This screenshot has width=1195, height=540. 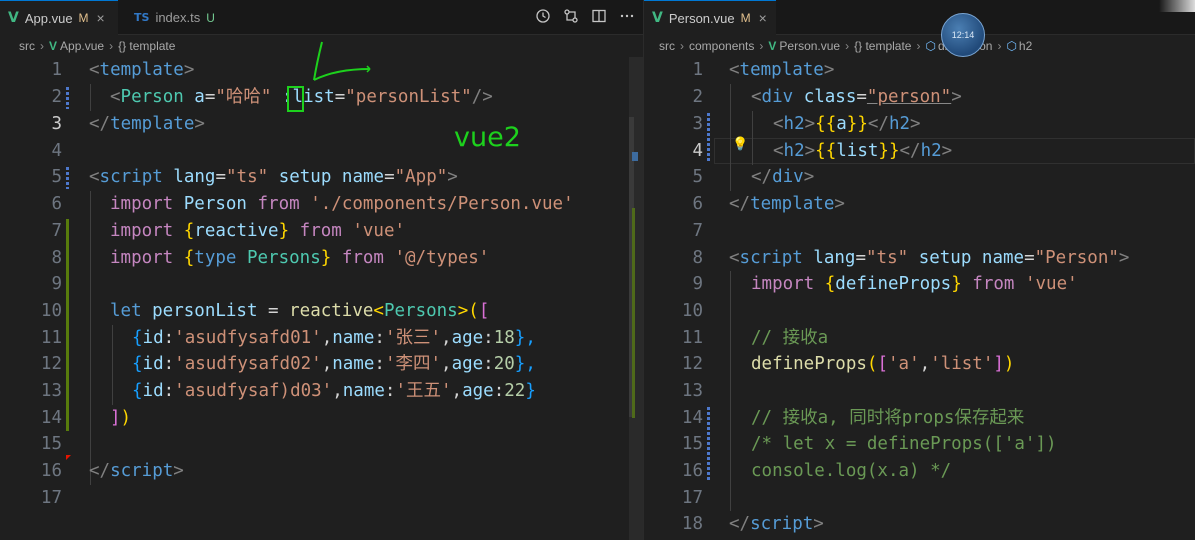 I want to click on line-number: 1, so click(x=56, y=70).